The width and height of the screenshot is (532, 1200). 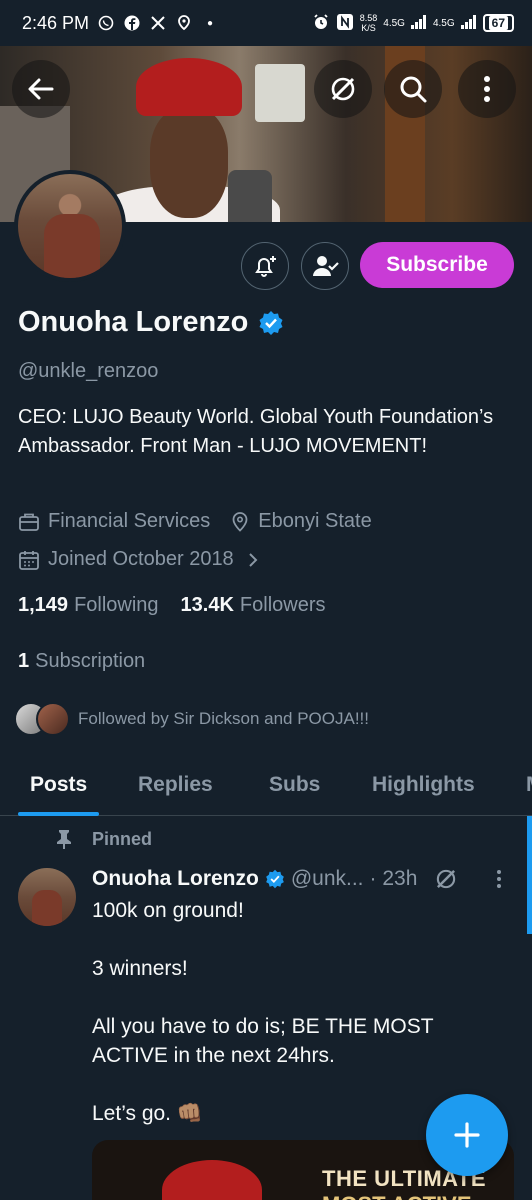 What do you see at coordinates (122, 838) in the screenshot?
I see `pinned-label: Pinned` at bounding box center [122, 838].